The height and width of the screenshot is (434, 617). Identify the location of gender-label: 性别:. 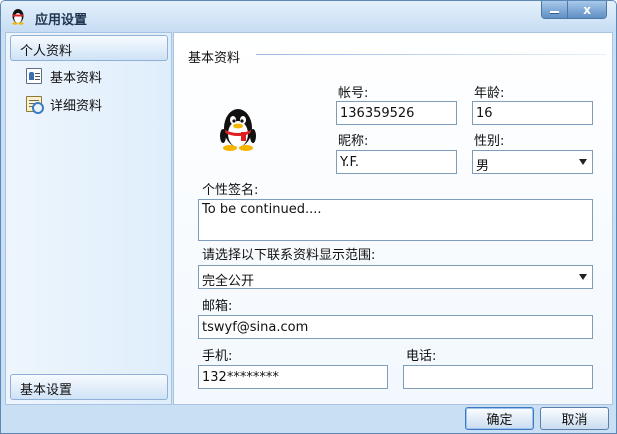
(489, 141).